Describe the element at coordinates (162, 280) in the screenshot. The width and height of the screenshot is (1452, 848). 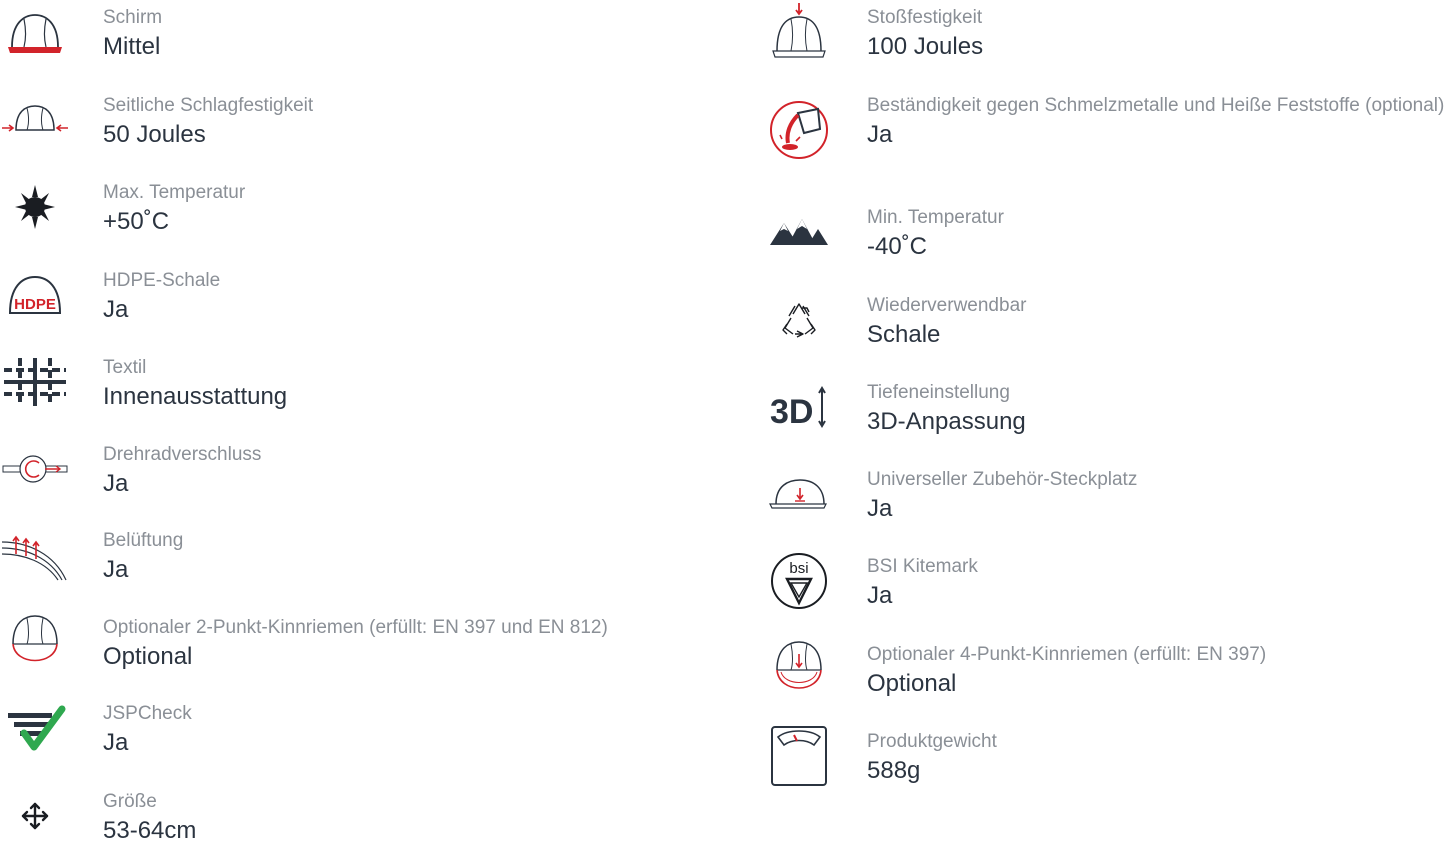
I see `feature-label: HDPE-Schale` at that location.